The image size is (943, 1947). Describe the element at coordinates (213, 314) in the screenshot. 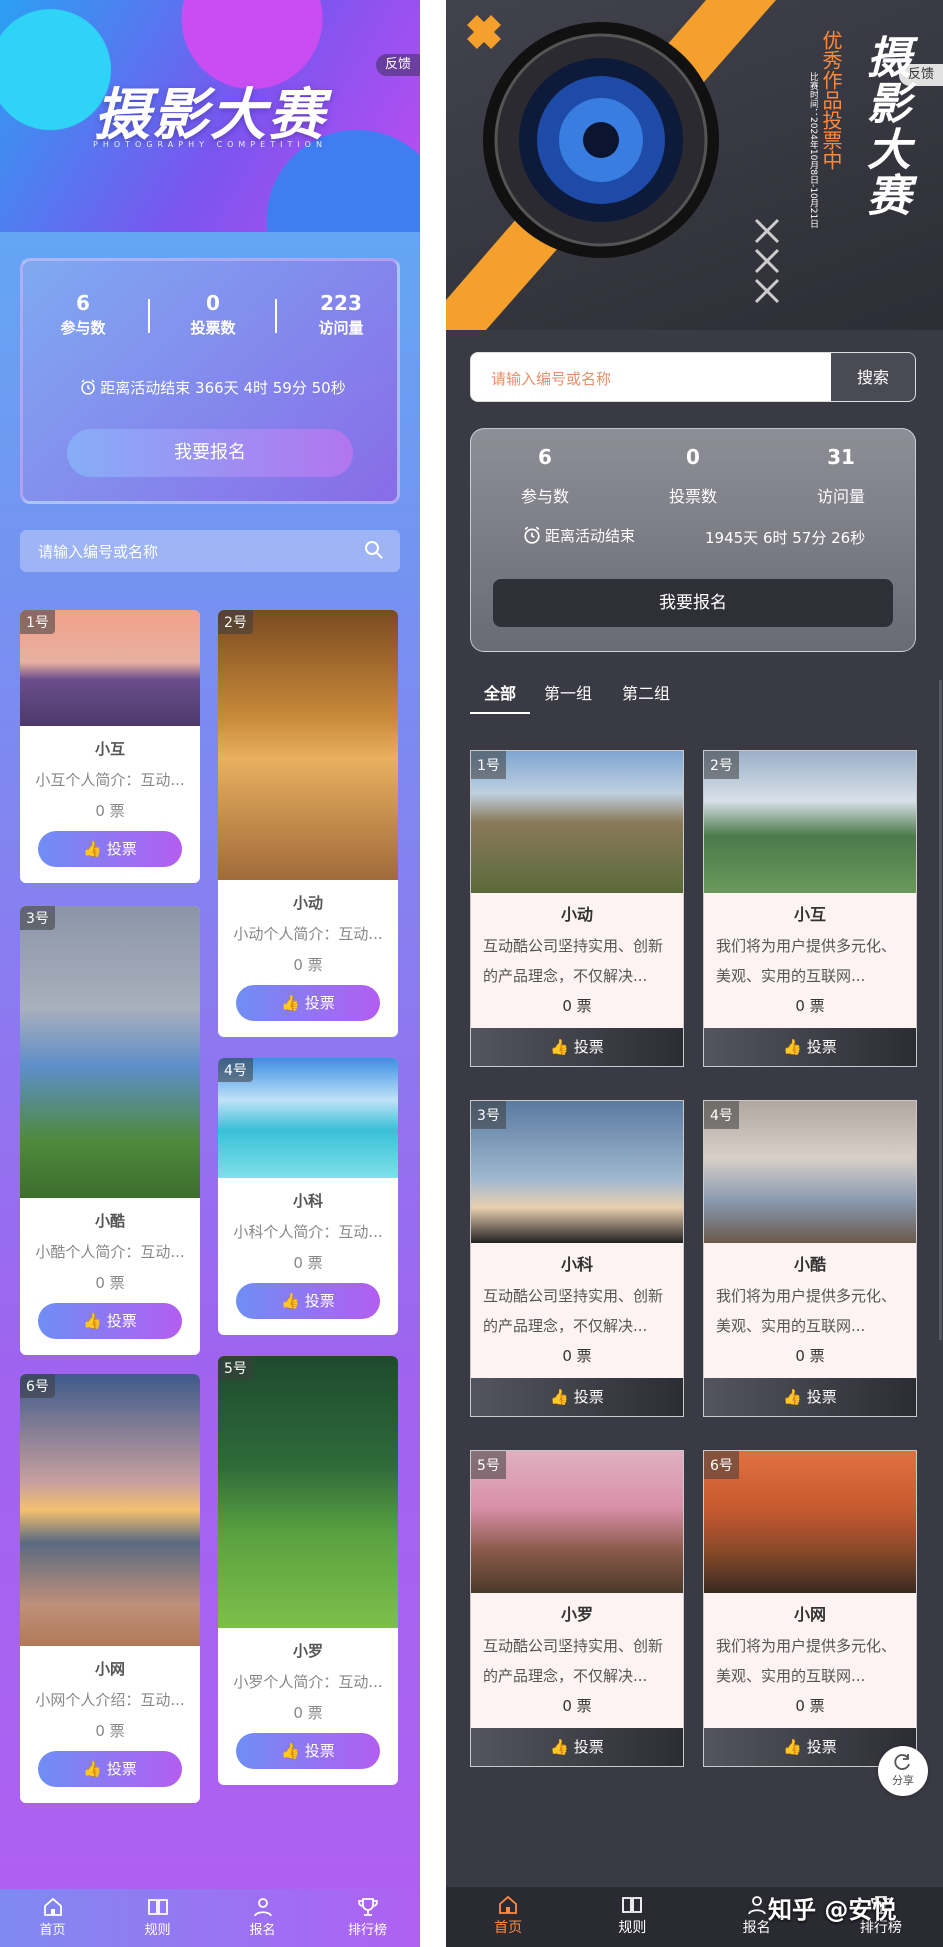

I see `stat-votes: 0 投票数` at that location.